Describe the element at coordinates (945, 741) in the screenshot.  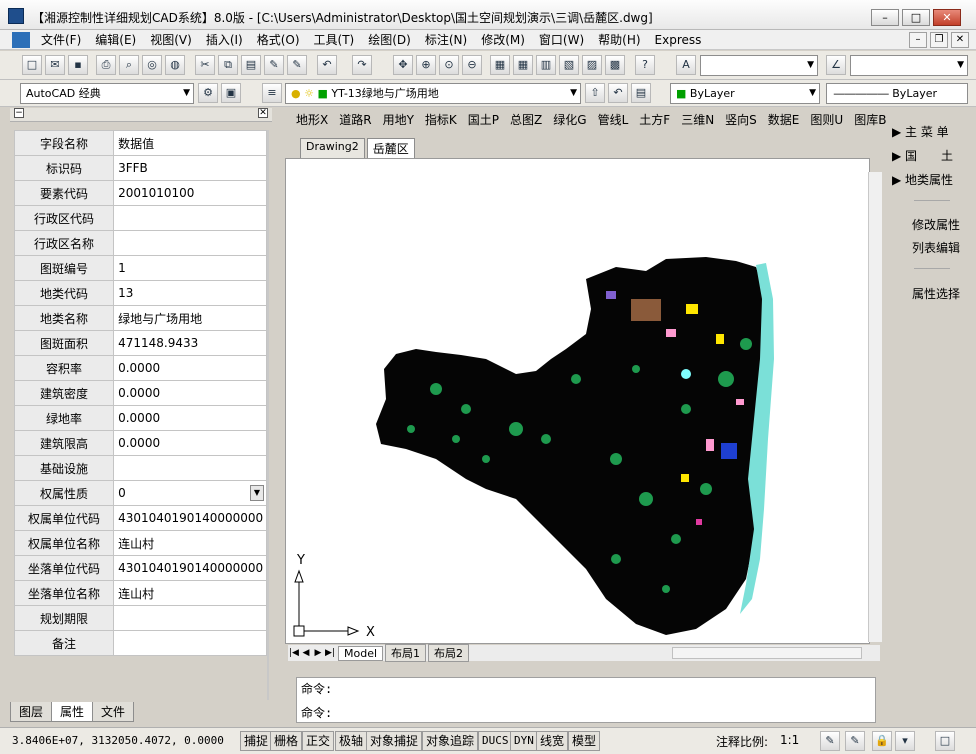
I see `clean-screen-icon: □` at that location.